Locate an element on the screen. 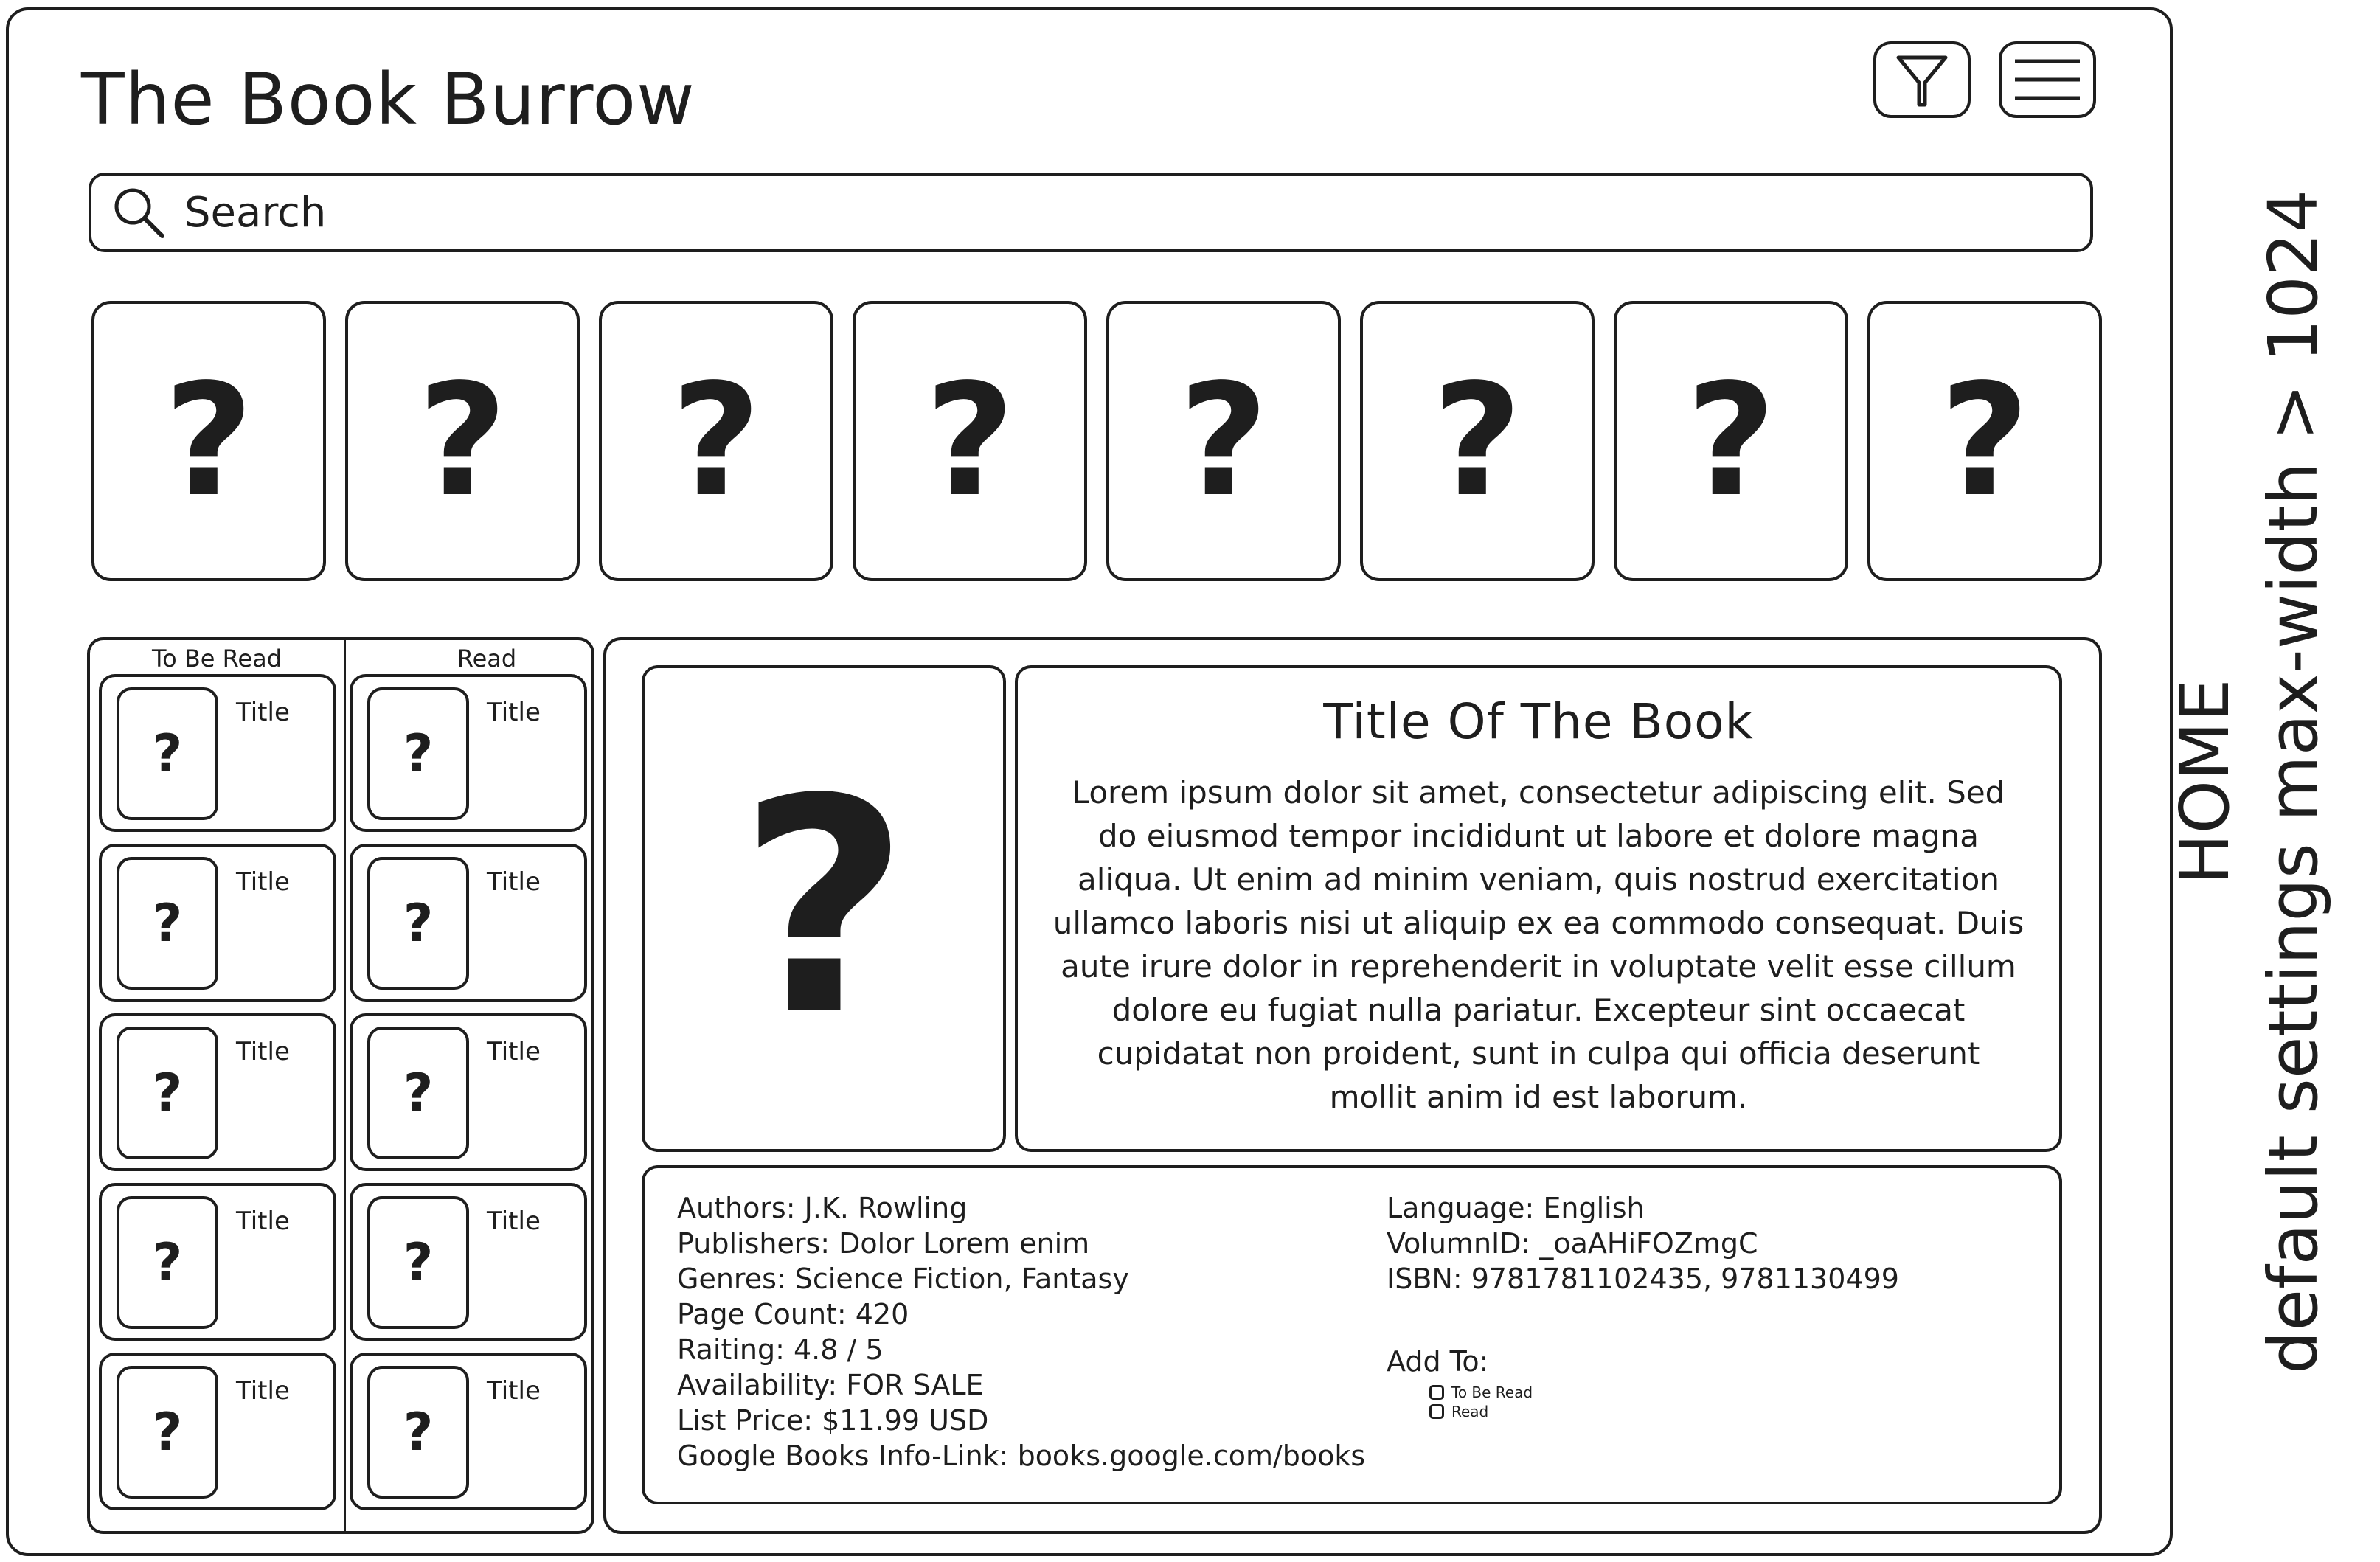  add-read-option: Read is located at coordinates (1458, 1411).